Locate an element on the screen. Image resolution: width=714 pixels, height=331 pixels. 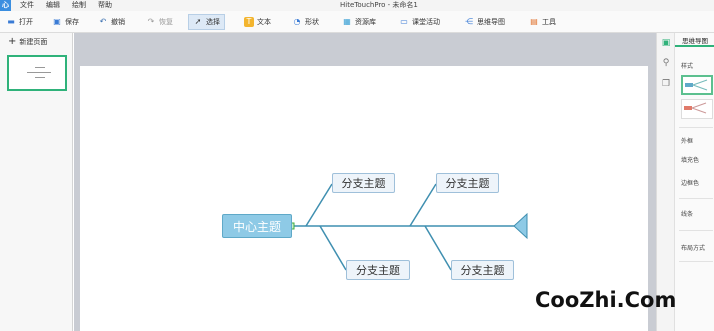
mindmap-icon: ⋲ is located at coordinates (469, 21).